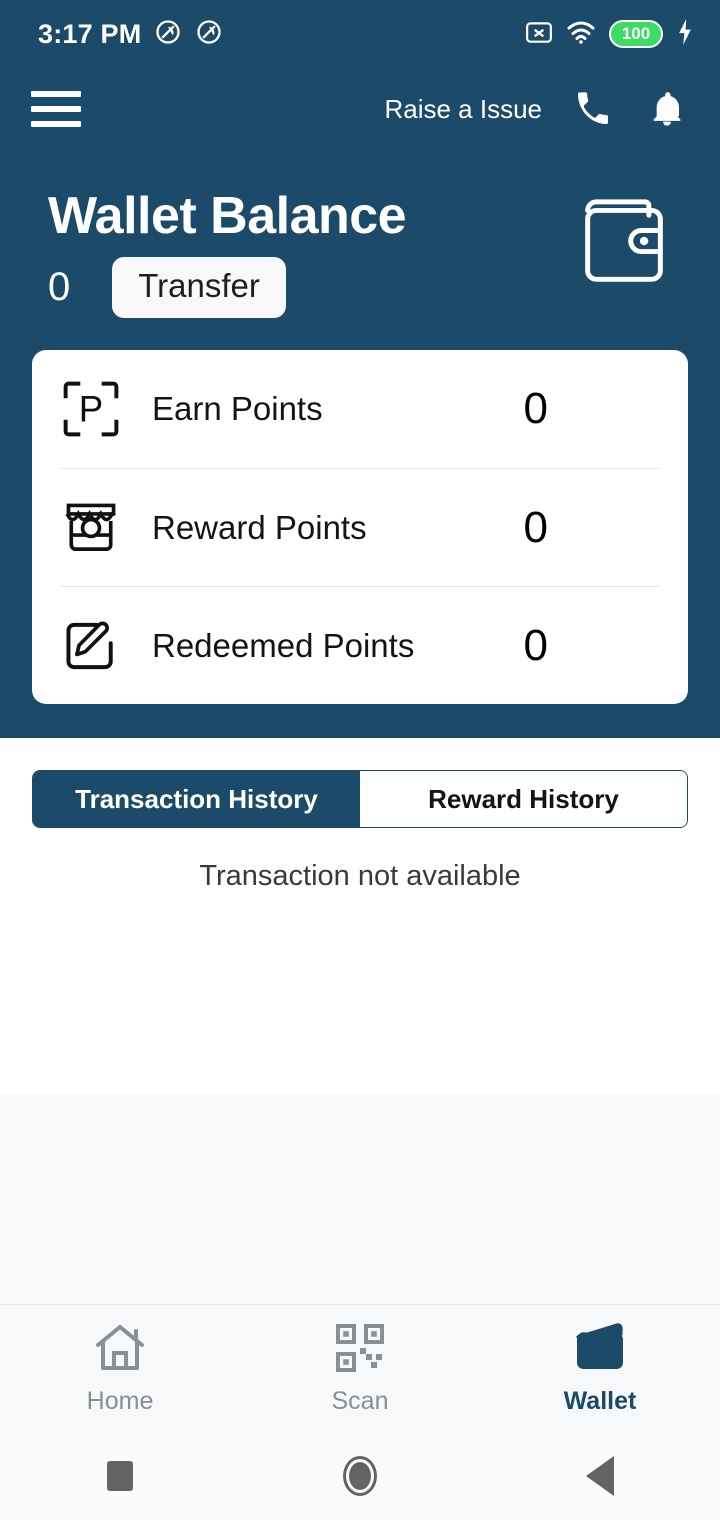 The height and width of the screenshot is (1520, 720). Describe the element at coordinates (106, 528) in the screenshot. I see `shop-icon` at that location.